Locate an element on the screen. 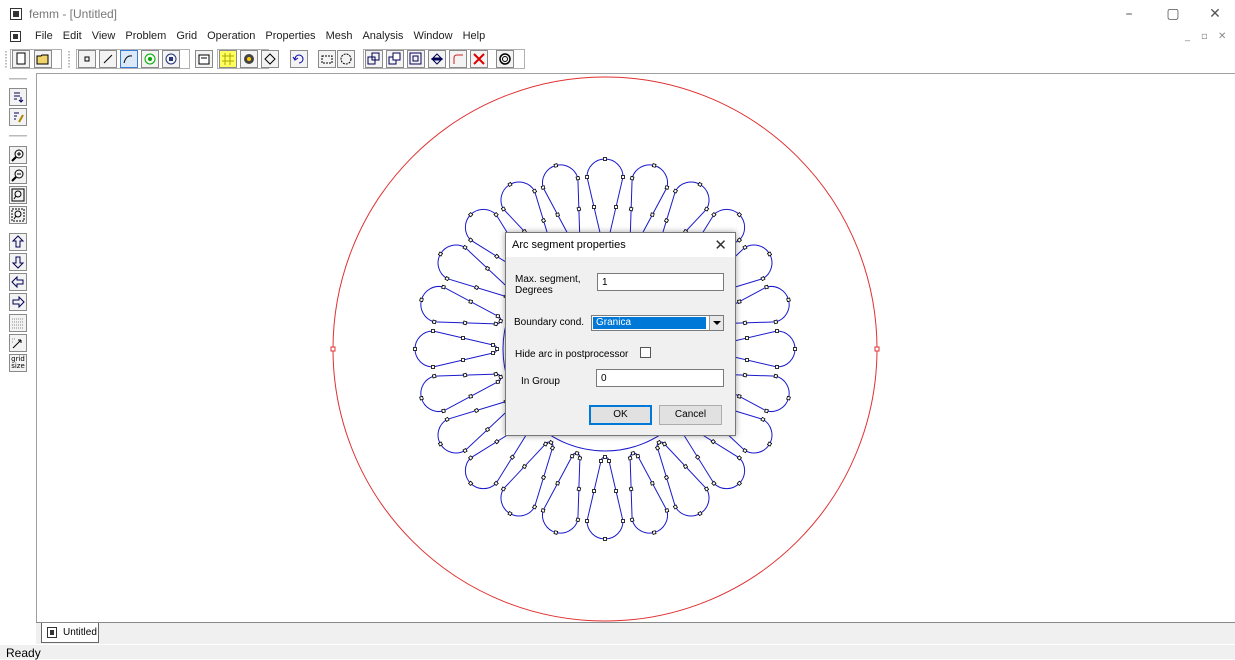  mdi-minimize-button: _ is located at coordinates (1187, 36).